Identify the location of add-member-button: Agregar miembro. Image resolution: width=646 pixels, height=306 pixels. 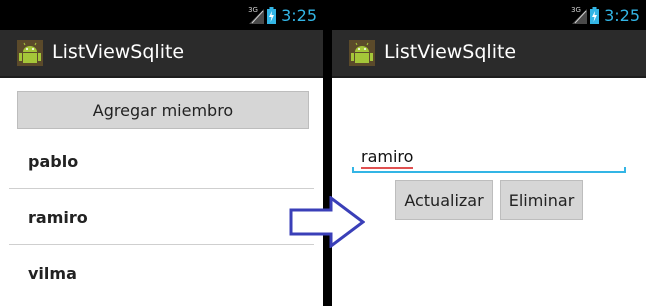
(163, 110).